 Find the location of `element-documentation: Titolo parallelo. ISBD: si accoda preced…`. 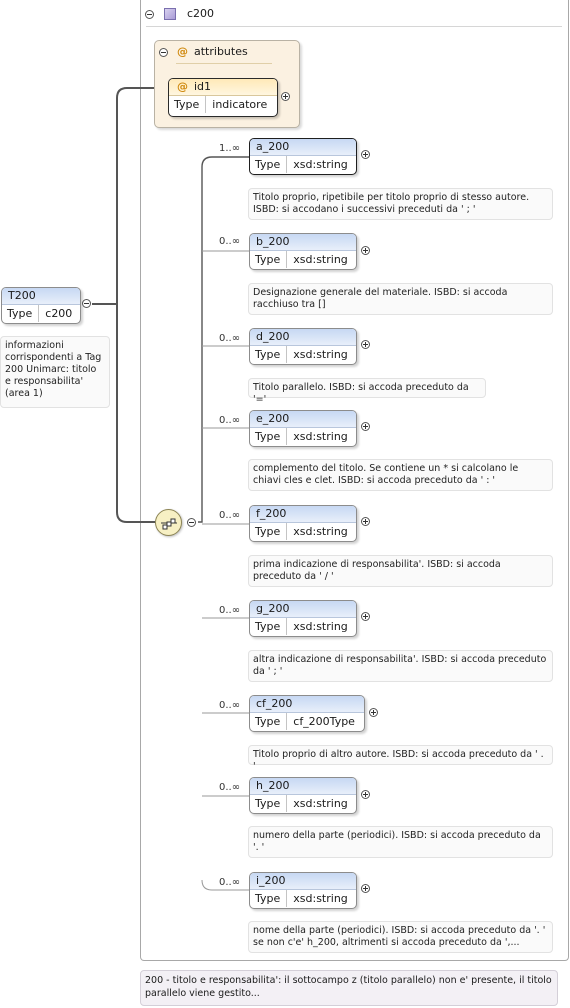

element-documentation: Titolo parallelo. ISBD: si accoda preced… is located at coordinates (367, 391).